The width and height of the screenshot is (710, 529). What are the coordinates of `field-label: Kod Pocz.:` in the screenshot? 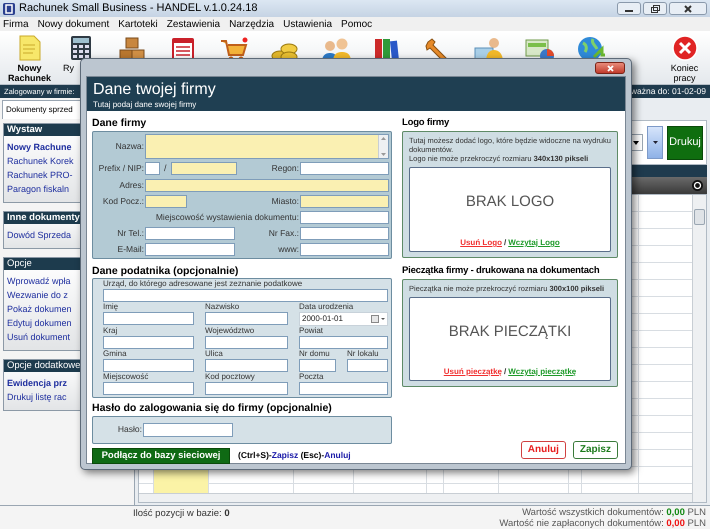 It's located at (123, 201).